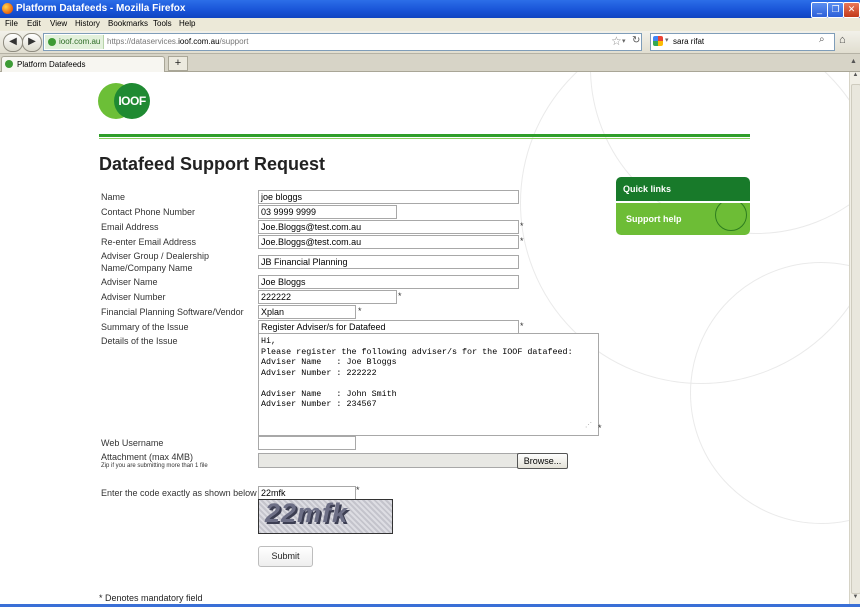 The height and width of the screenshot is (607, 860). Describe the element at coordinates (177, 41) in the screenshot. I see `url-text: https://dataservices.ioof.com.au/support` at that location.